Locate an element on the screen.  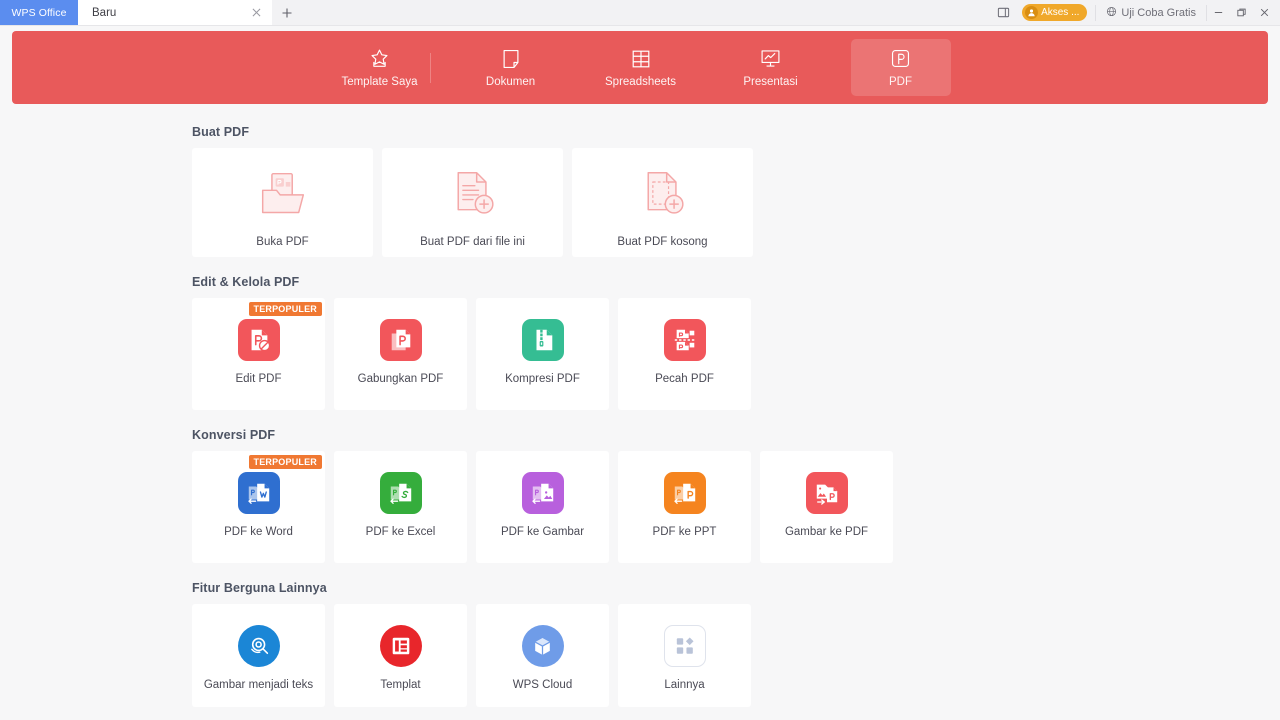
section-title: Edit & Kelola PDF is located at coordinates (246, 282).